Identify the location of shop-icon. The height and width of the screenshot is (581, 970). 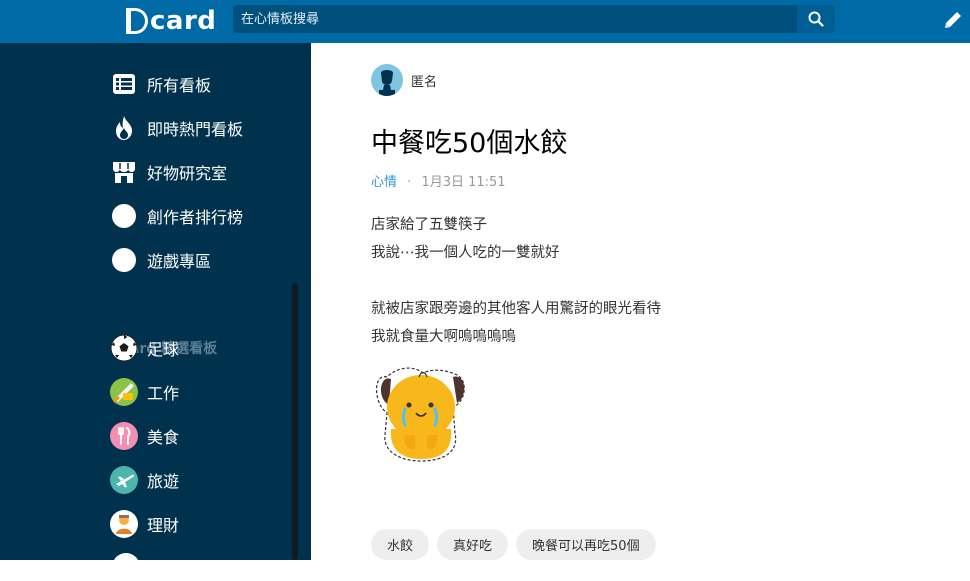
(124, 172).